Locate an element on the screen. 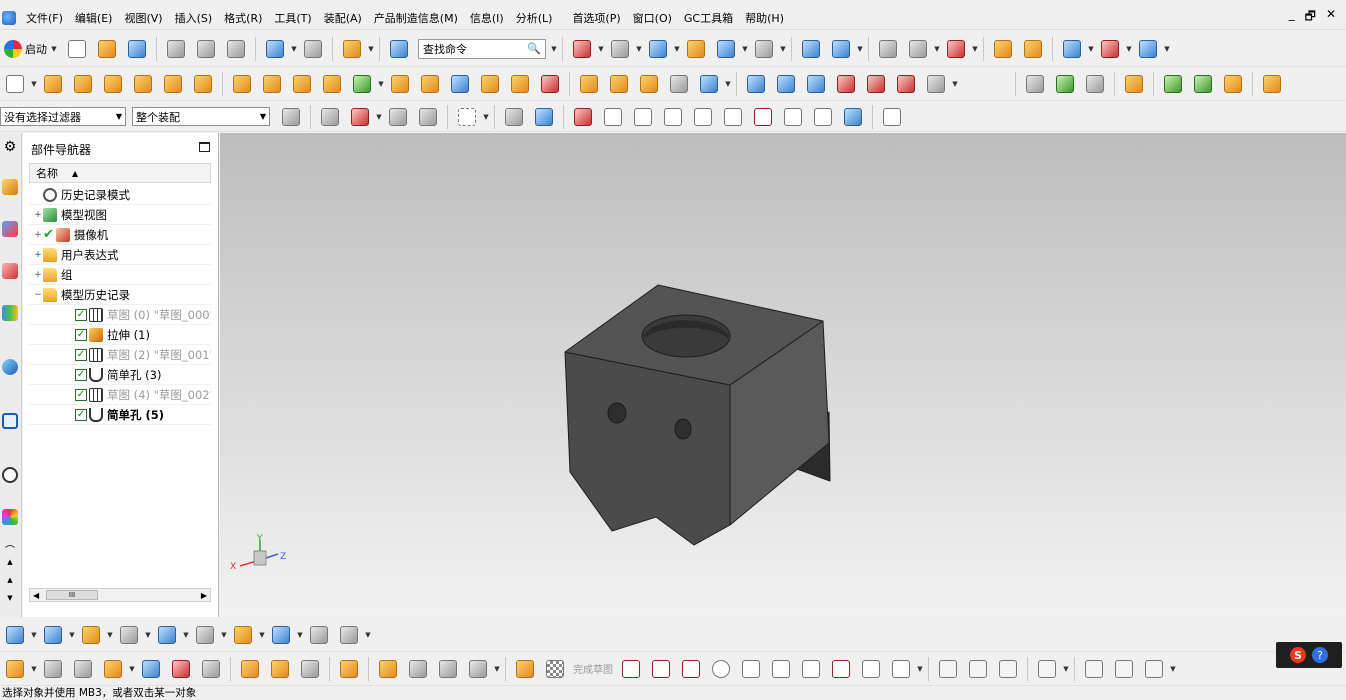 This screenshot has width=1346, height=700. ime-toolbar: S ? is located at coordinates (1309, 655).